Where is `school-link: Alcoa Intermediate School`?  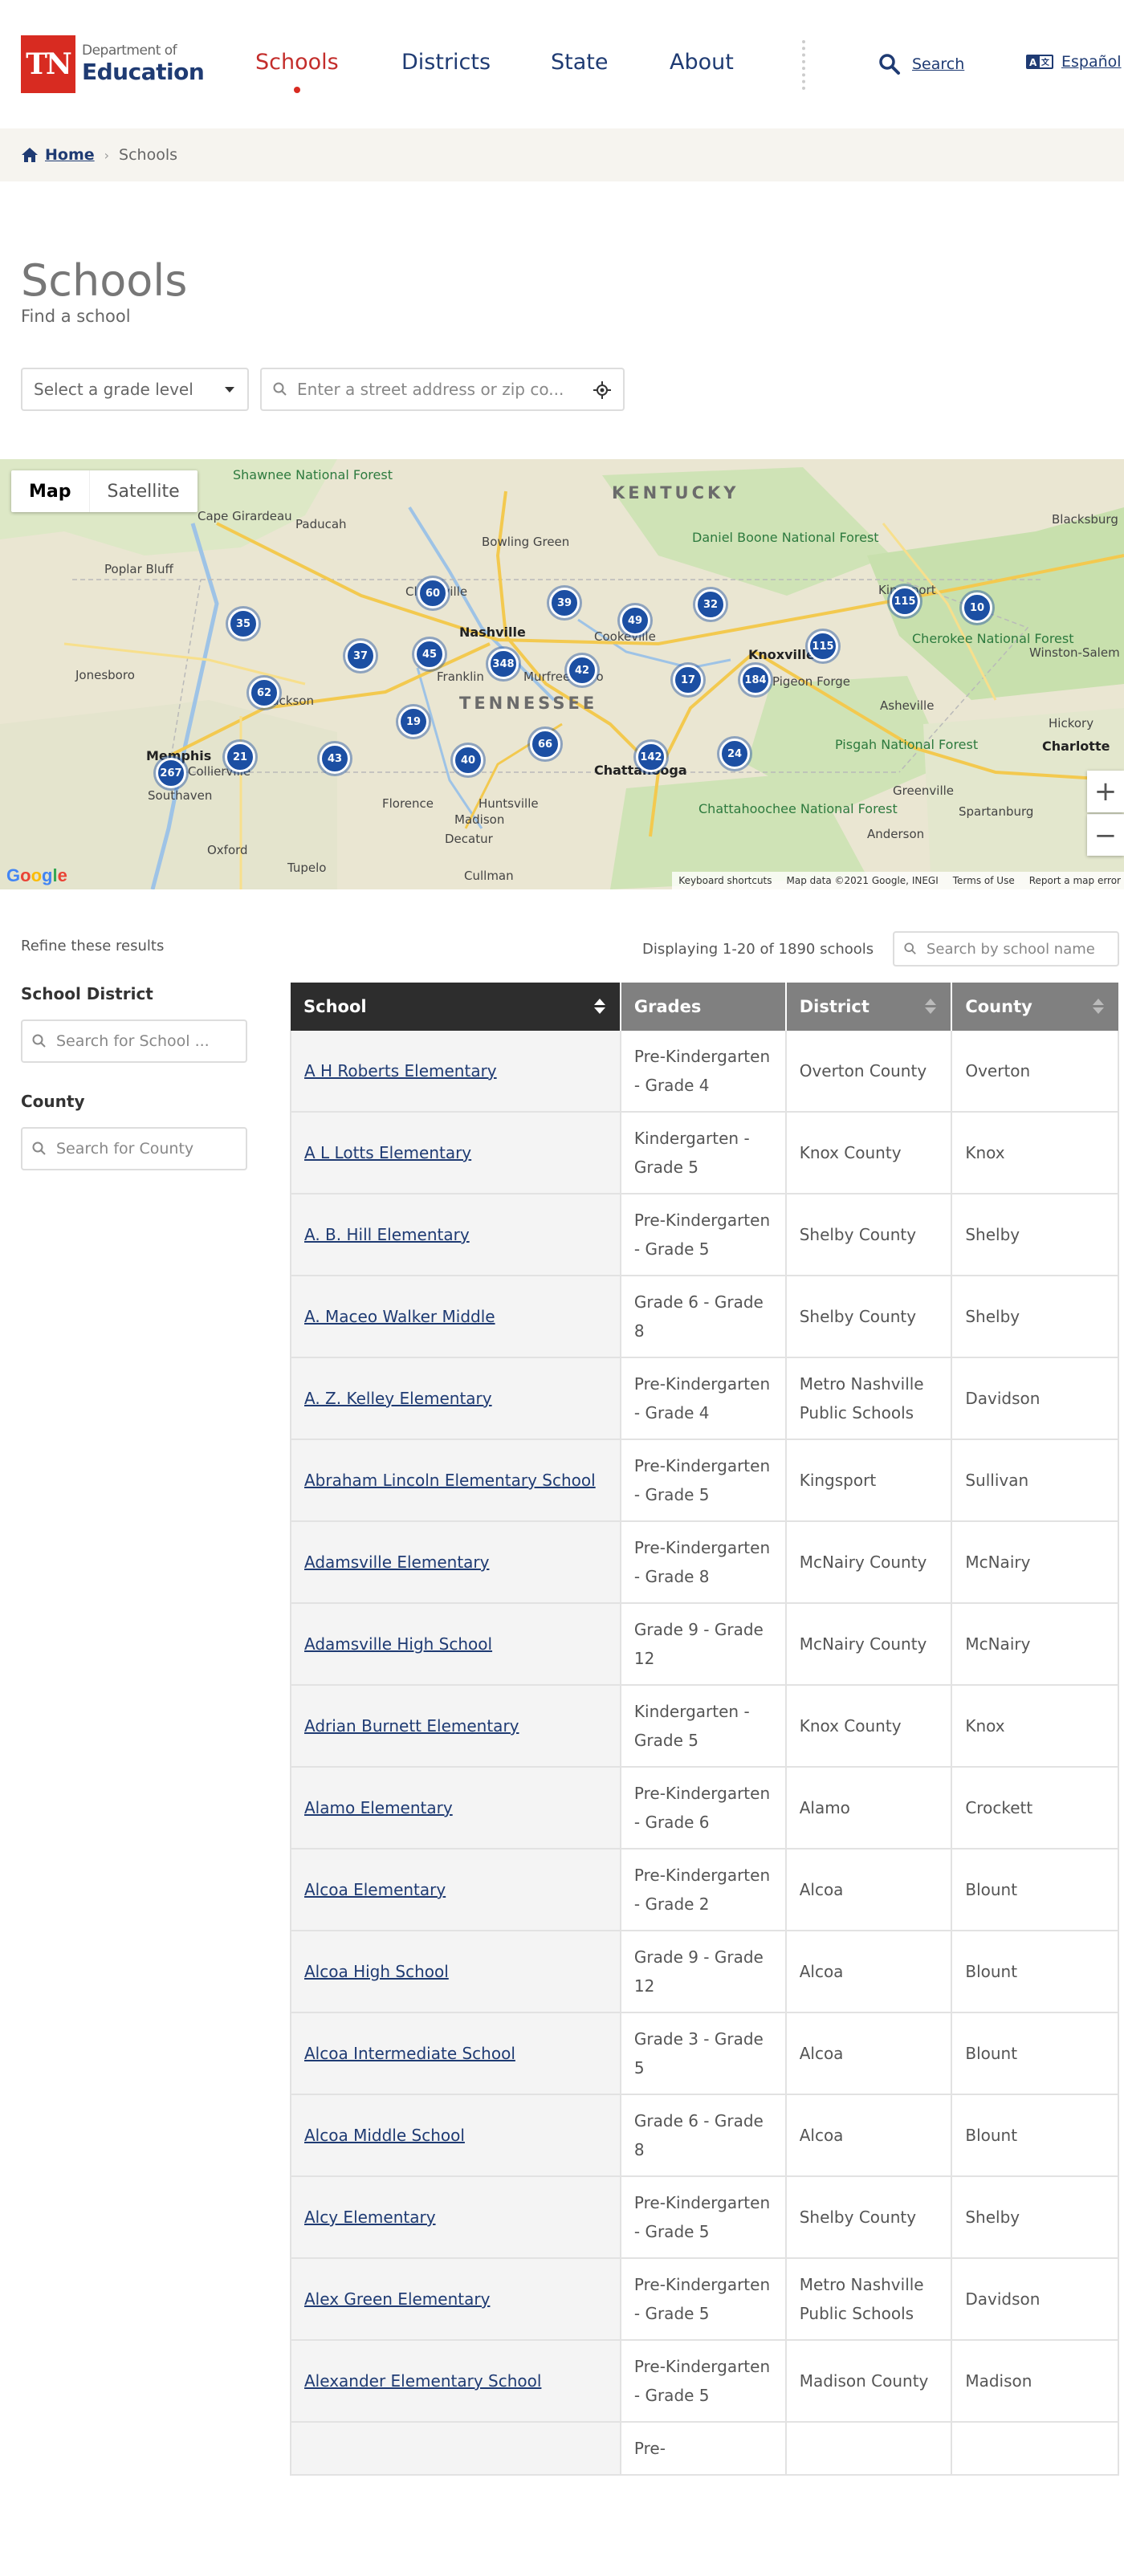 school-link: Alcoa Intermediate School is located at coordinates (409, 2053).